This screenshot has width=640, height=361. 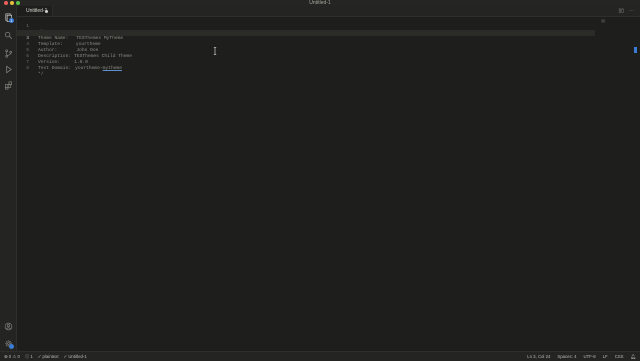 What do you see at coordinates (18, 3) in the screenshot?
I see `maximize-window-button` at bounding box center [18, 3].